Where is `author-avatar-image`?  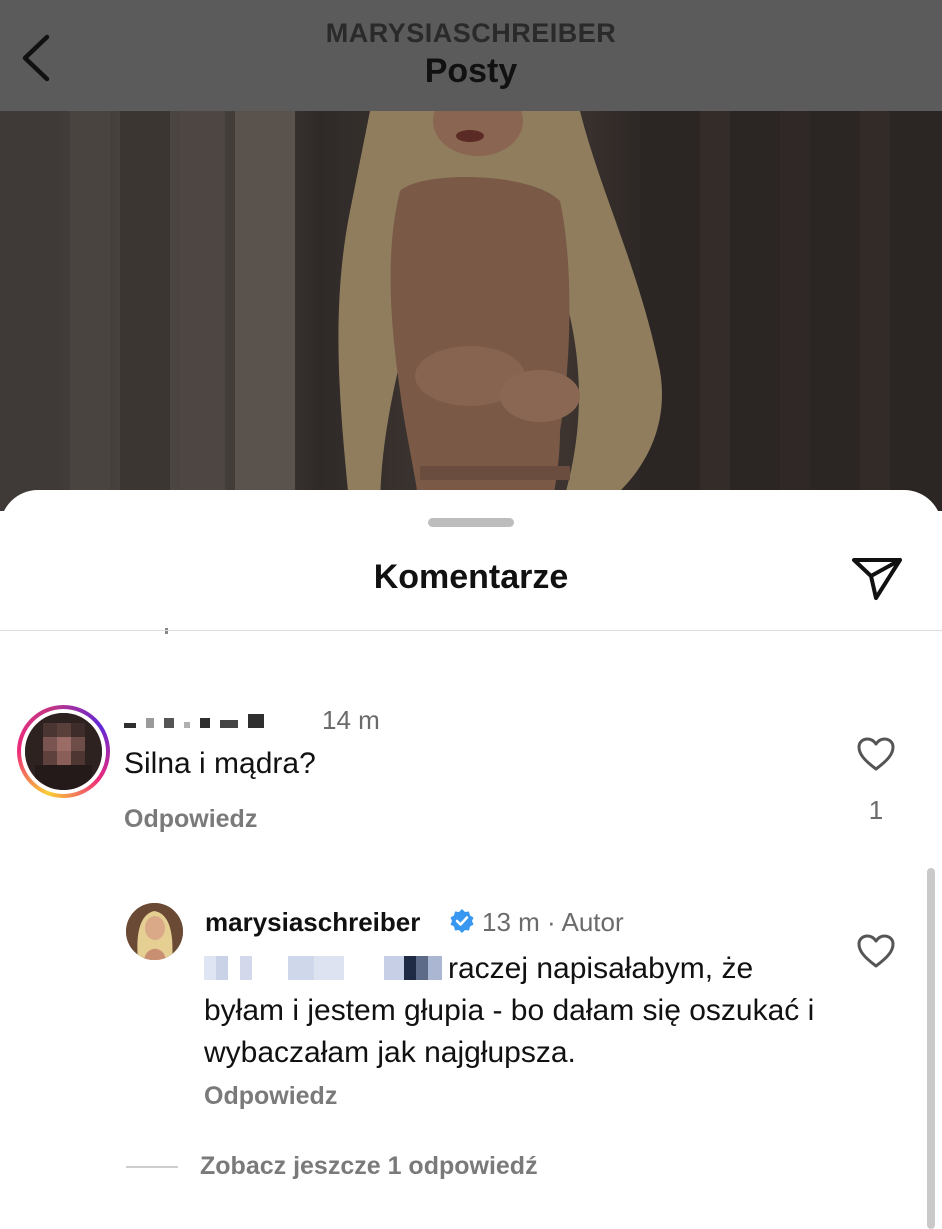 author-avatar-image is located at coordinates (154, 931).